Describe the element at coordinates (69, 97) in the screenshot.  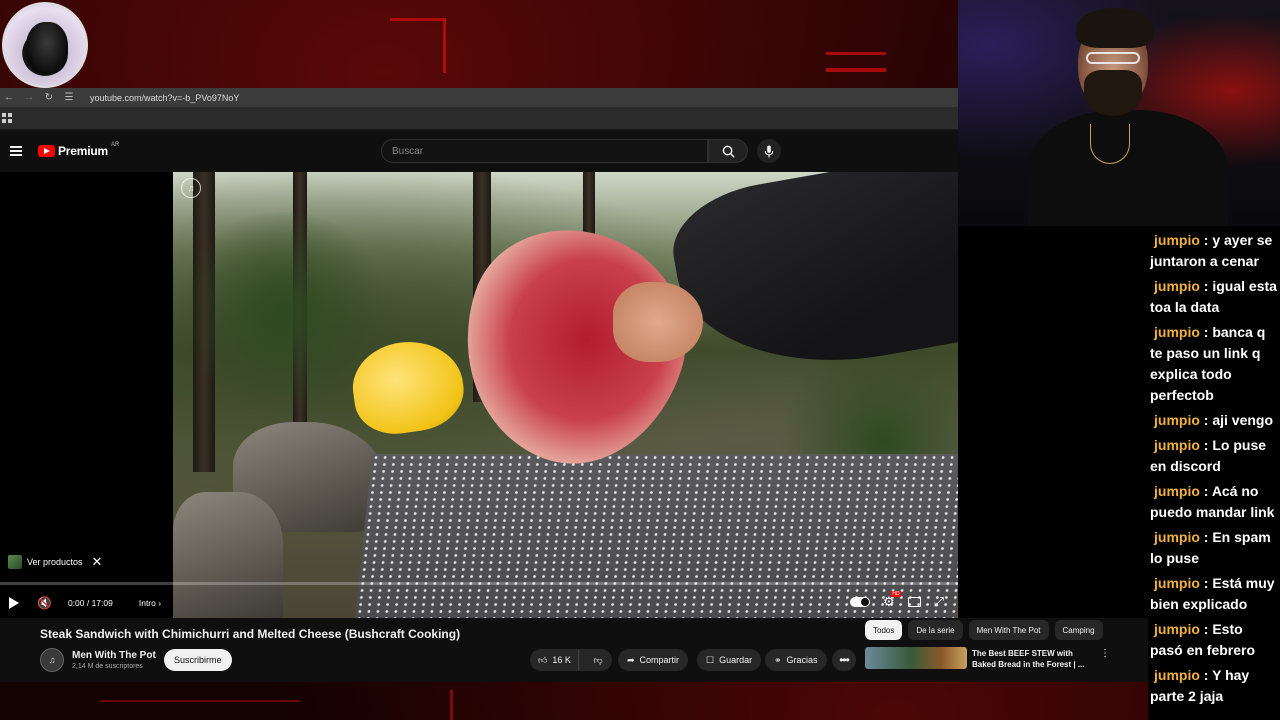
I see `site-settings-icon: ☰` at that location.